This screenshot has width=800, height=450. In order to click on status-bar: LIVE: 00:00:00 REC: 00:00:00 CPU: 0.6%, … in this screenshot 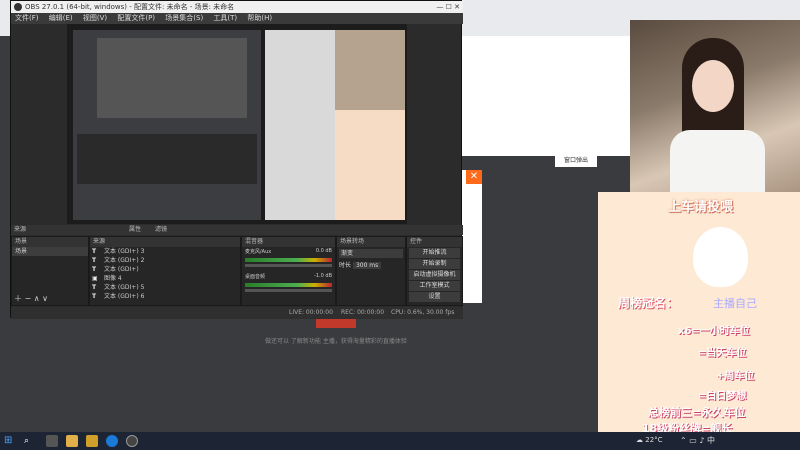, I will do `click(237, 313)`.